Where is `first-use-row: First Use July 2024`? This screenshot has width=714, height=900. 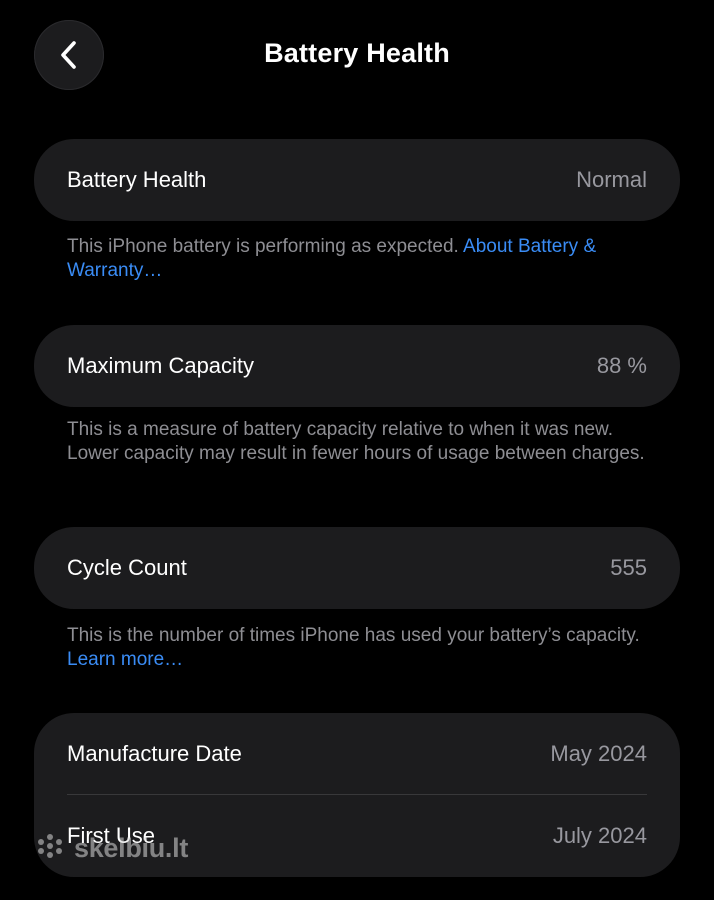
first-use-row: First Use July 2024 is located at coordinates (357, 836).